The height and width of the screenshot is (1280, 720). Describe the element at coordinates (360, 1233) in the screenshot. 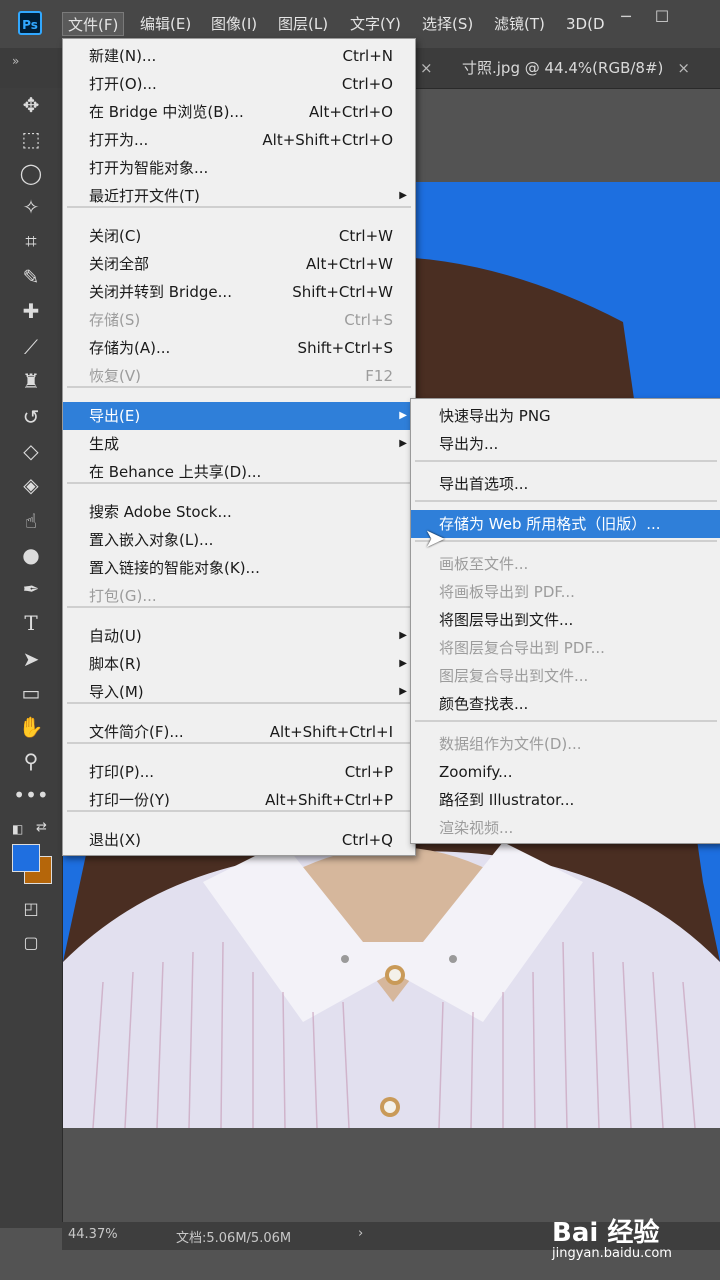

I see `status-arrow-icon: ›` at that location.